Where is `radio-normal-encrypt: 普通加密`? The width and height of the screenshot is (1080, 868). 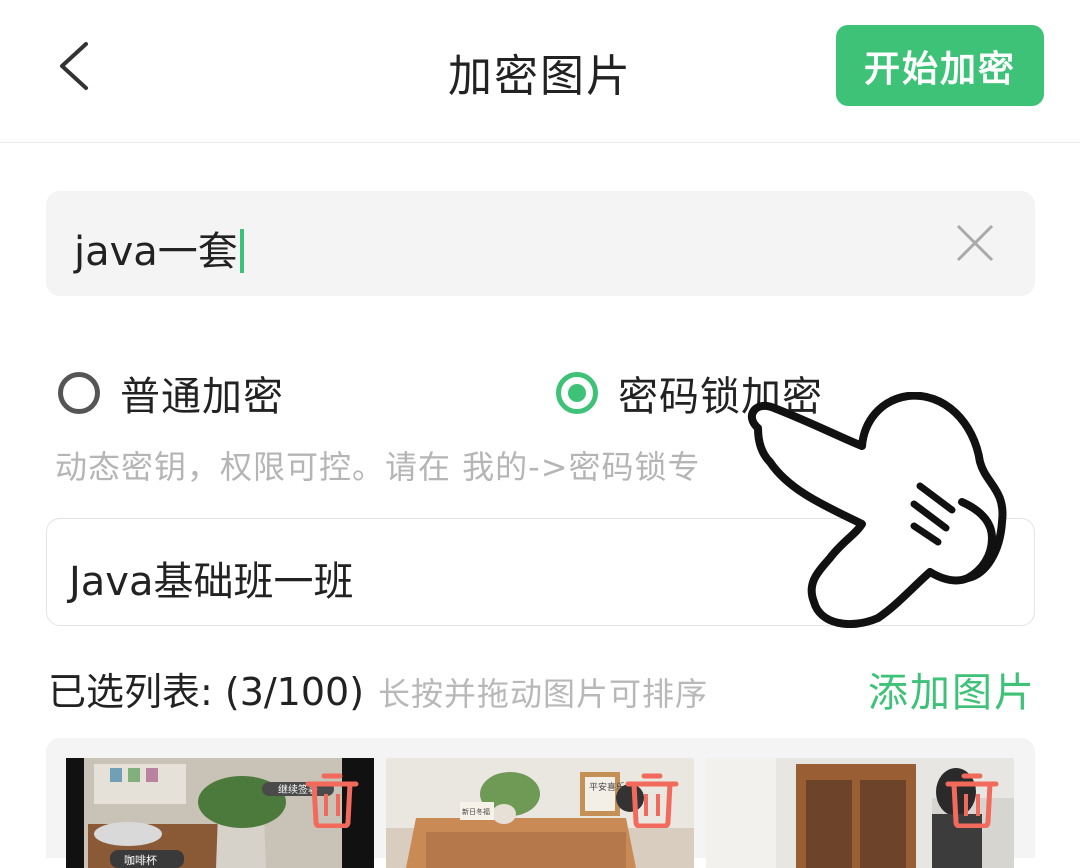 radio-normal-encrypt: 普通加密 is located at coordinates (171, 393).